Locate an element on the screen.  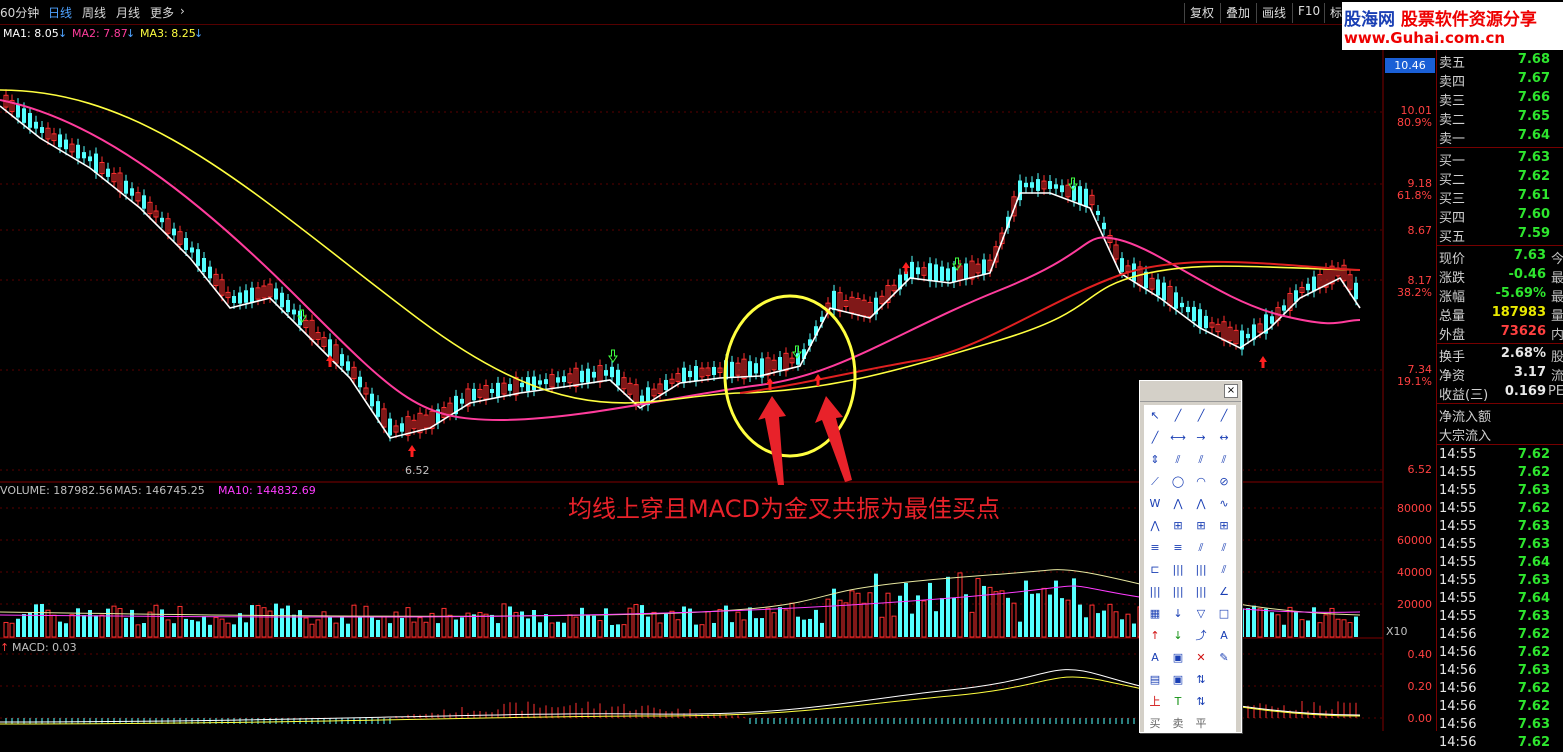
text-icon: A is located at coordinates (1224, 636).